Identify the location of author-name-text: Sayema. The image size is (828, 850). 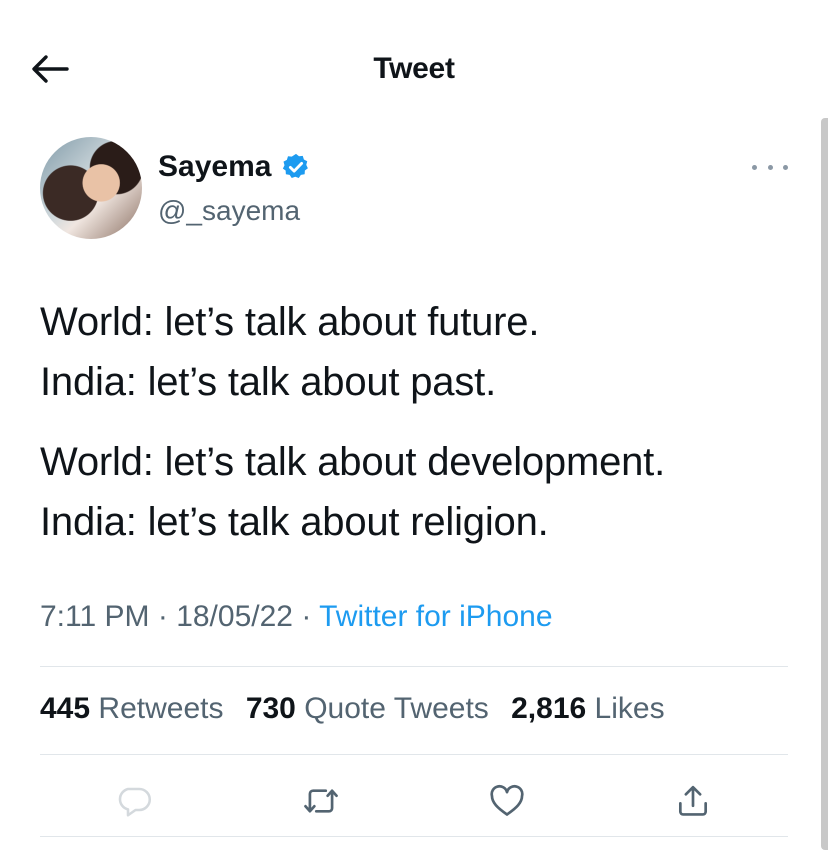
(215, 166).